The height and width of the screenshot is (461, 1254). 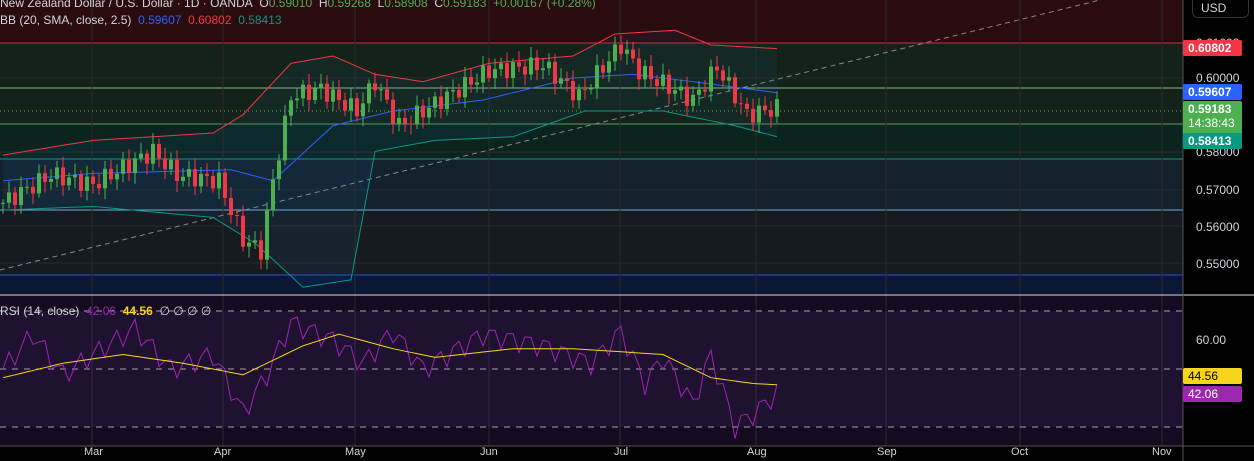 I want to click on bb-lower-tag: 0.58413, so click(x=1212, y=141).